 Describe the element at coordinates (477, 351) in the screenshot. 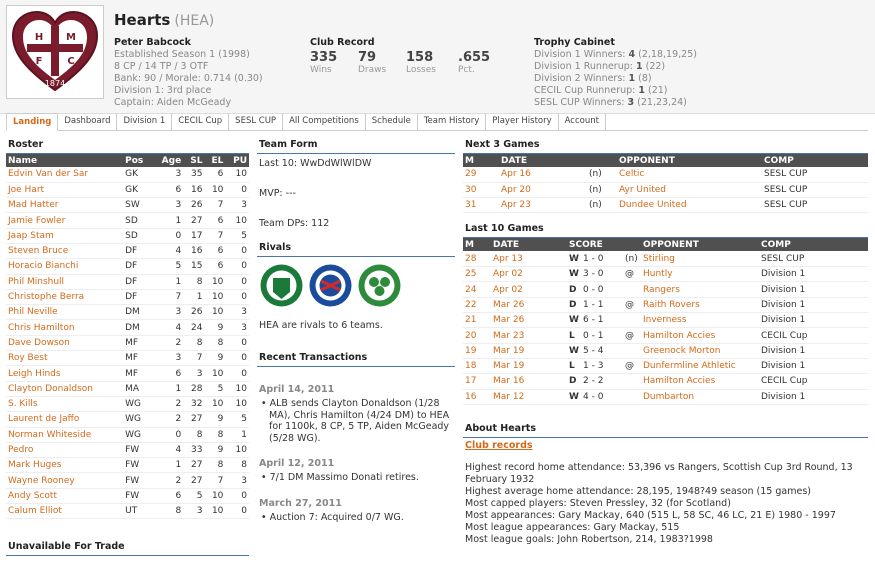

I see `match-number: 19` at that location.